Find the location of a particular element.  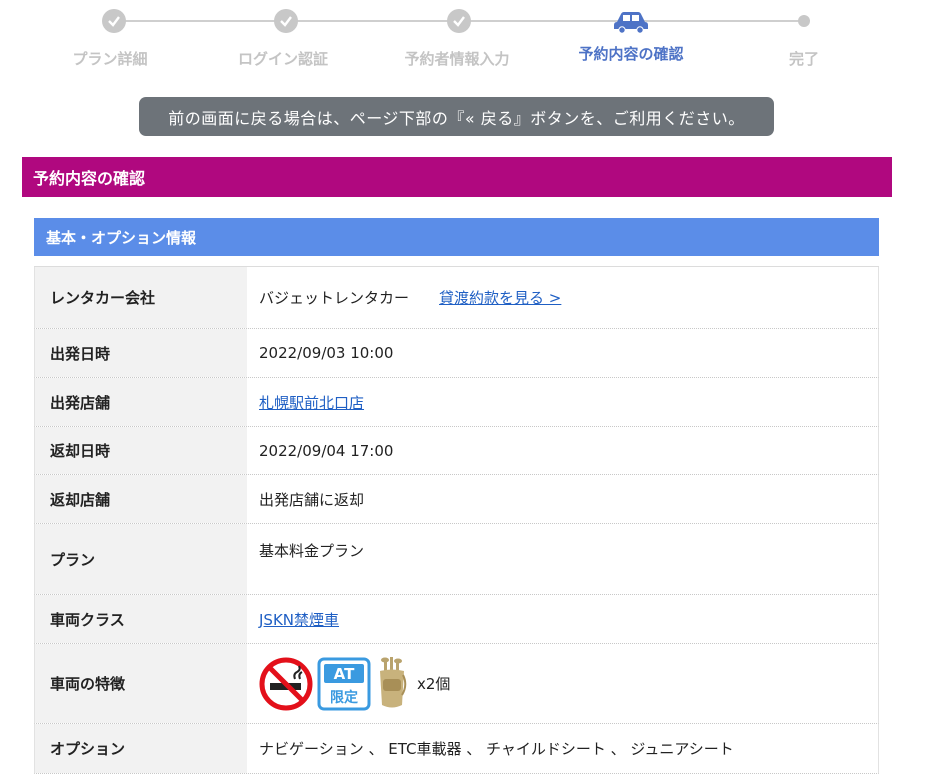

row-value: 基本料金プラン is located at coordinates (312, 551).